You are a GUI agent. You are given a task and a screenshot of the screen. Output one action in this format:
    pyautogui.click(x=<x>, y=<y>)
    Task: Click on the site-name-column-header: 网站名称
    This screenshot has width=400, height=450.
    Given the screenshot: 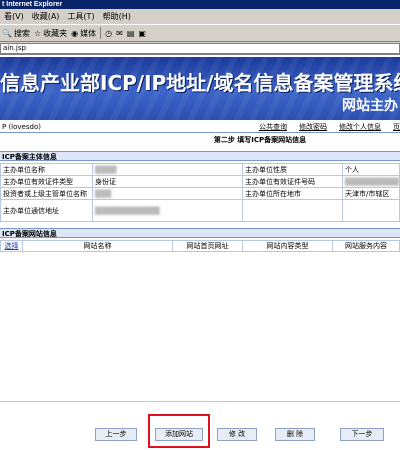 What is the action you would take?
    pyautogui.click(x=97, y=246)
    